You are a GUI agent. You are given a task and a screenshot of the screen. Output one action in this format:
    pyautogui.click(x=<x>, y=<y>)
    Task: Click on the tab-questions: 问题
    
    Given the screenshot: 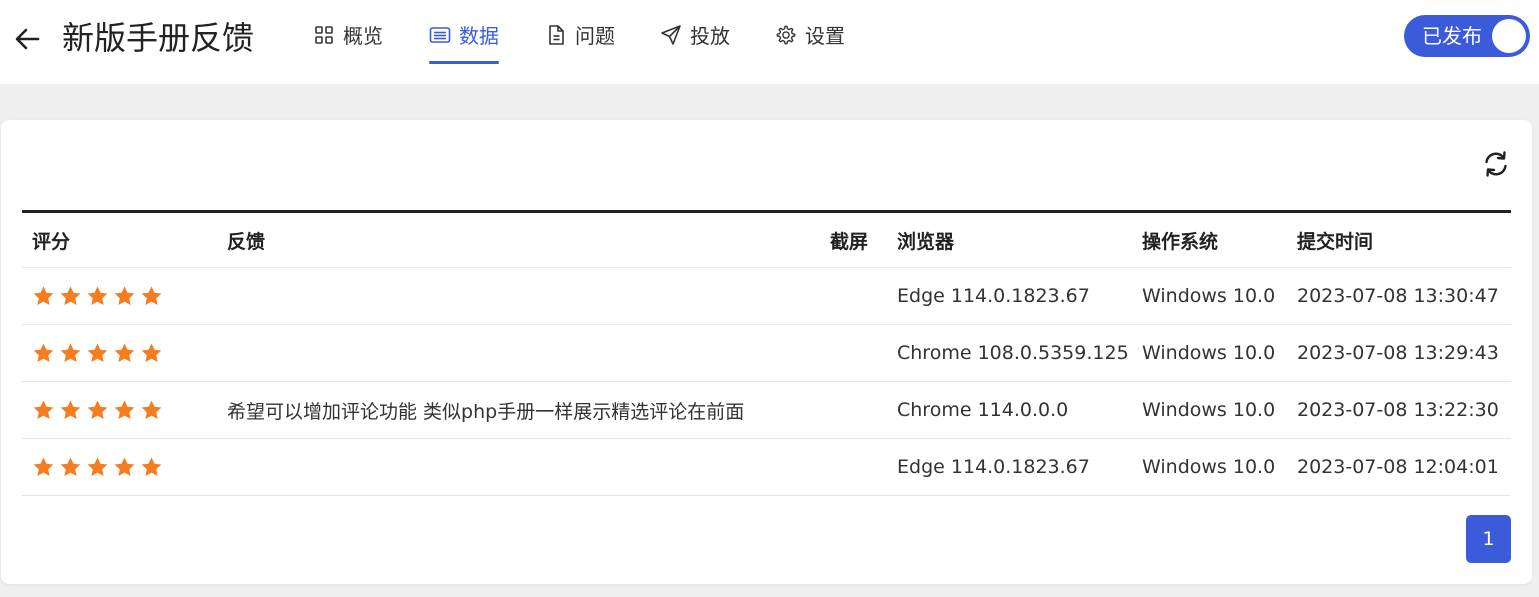 What is the action you would take?
    pyautogui.click(x=580, y=41)
    